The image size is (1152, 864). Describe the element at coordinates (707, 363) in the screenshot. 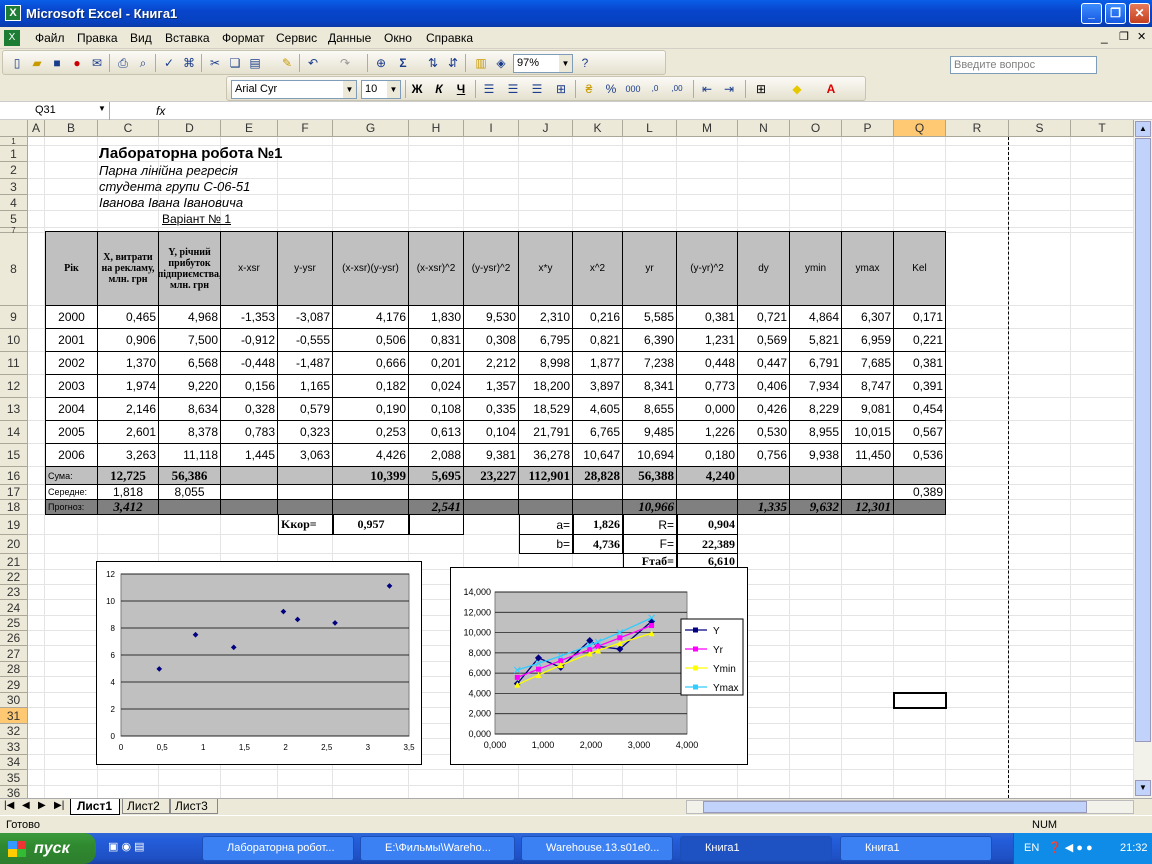

I see `table-cell: 0,448` at that location.